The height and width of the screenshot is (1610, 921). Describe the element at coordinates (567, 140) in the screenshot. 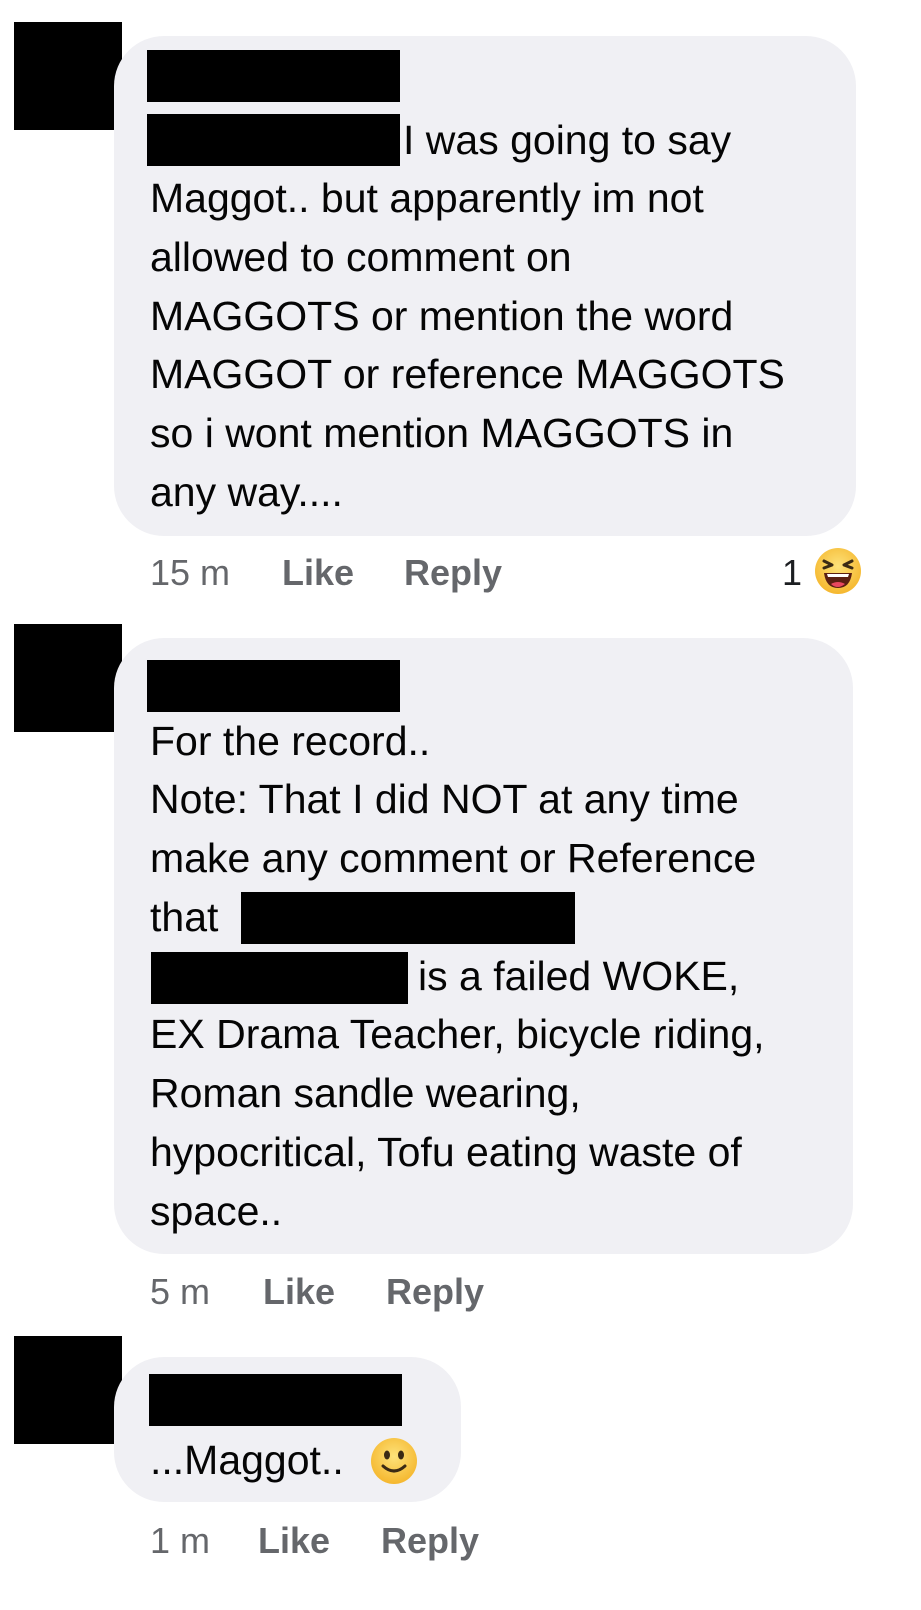

I see `comment-text-line: I was going to say` at that location.